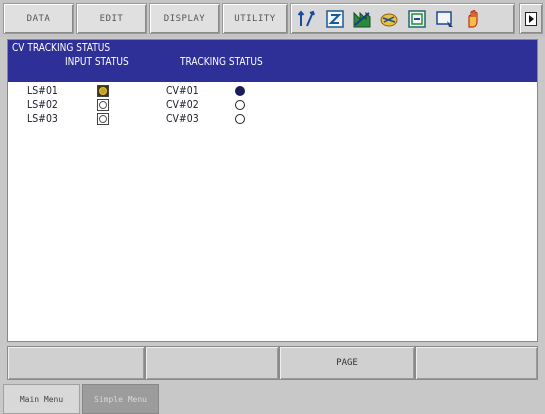 The height and width of the screenshot is (414, 545). Describe the element at coordinates (240, 91) in the screenshot. I see `tracking-indicator-cv01` at that location.